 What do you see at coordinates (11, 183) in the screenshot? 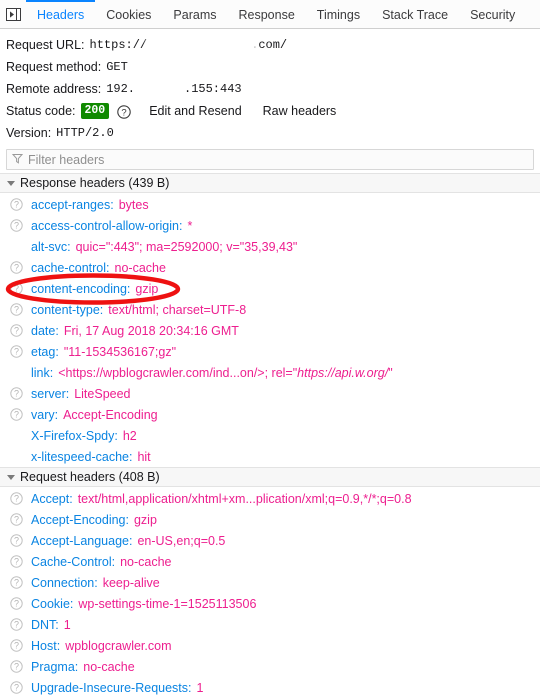
I see `chevron-down-icon` at bounding box center [11, 183].